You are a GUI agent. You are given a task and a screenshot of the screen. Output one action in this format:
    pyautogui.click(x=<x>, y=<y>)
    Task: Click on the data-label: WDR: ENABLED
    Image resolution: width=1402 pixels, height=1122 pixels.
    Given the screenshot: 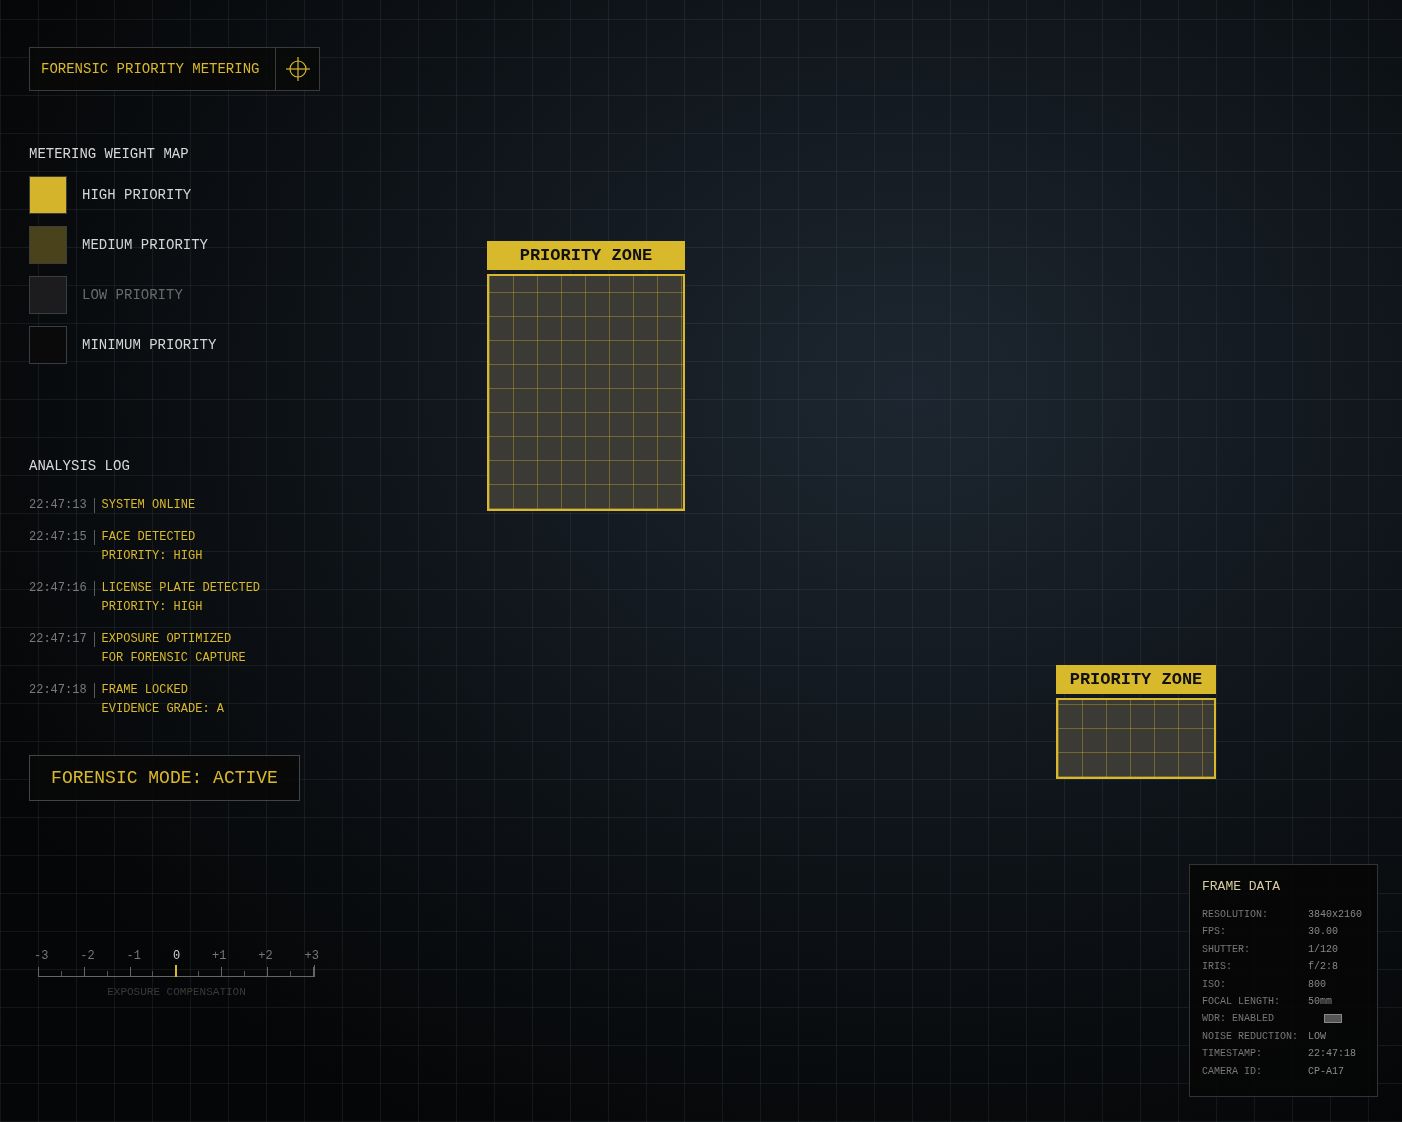 What is the action you would take?
    pyautogui.click(x=1238, y=1019)
    